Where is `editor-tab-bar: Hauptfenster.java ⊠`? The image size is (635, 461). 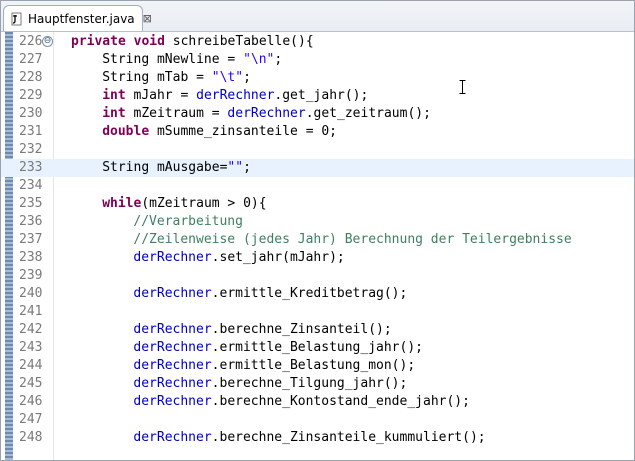 editor-tab-bar: Hauptfenster.java ⊠ is located at coordinates (317, 16).